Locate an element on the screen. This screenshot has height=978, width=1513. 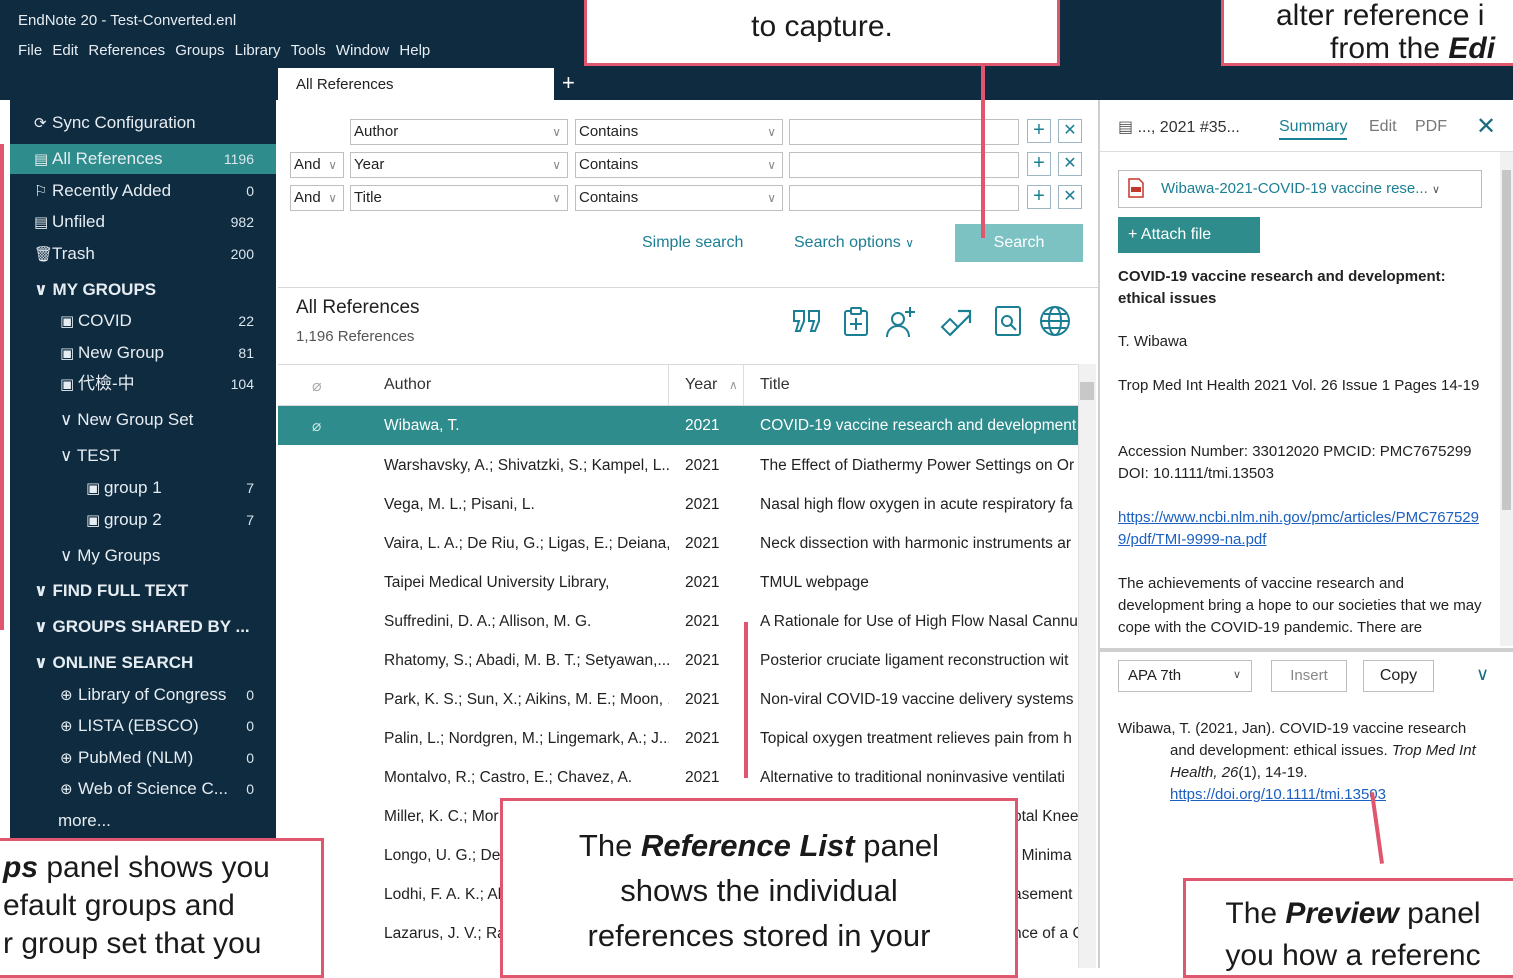
online-search-globe-icon is located at coordinates (1055, 321).